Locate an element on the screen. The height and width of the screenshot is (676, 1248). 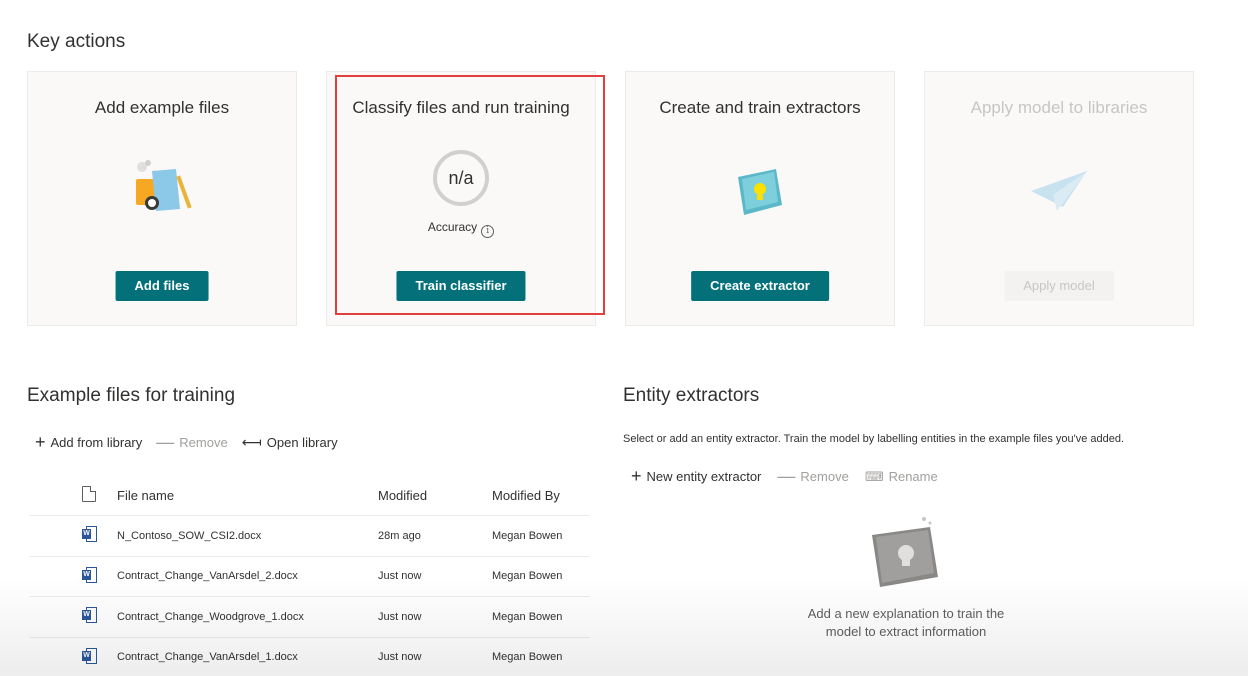
modified-column-header: Modified is located at coordinates (435, 495).